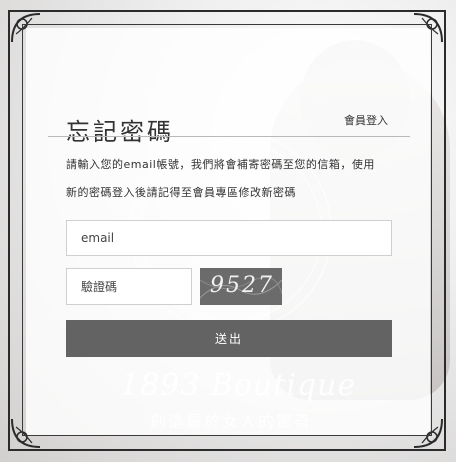 The image size is (456, 462). I want to click on email-field, so click(229, 238).